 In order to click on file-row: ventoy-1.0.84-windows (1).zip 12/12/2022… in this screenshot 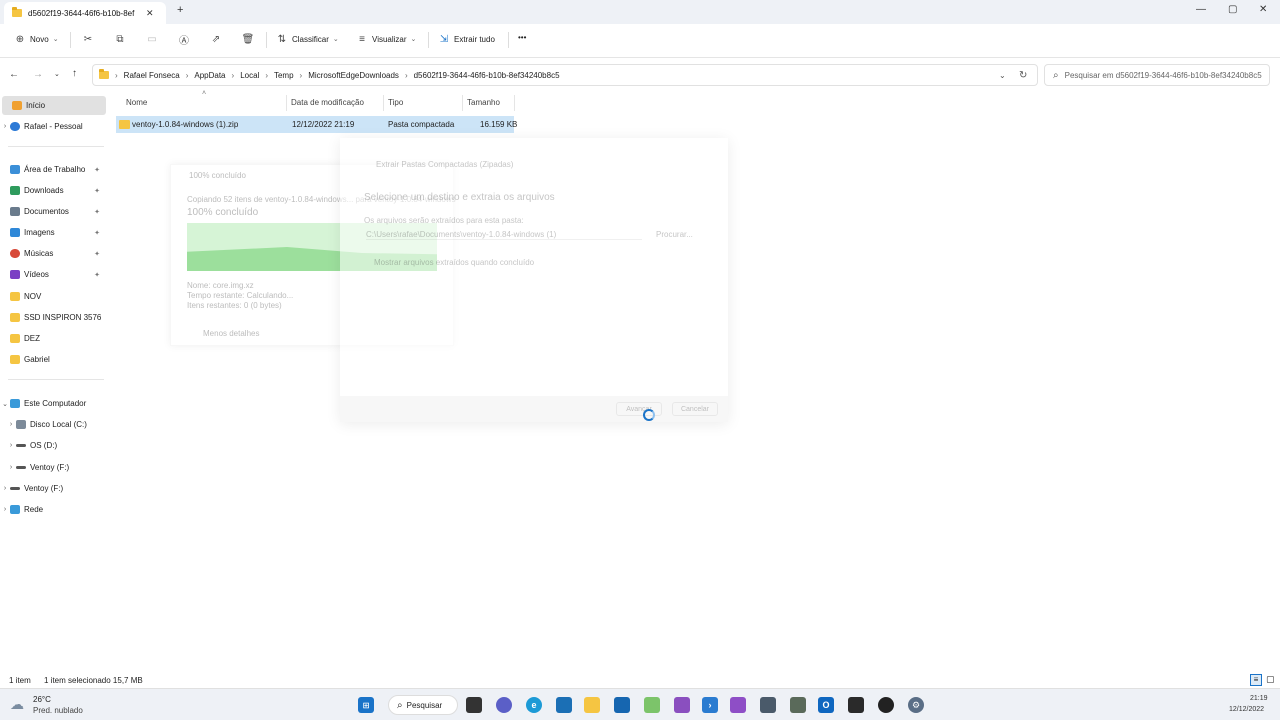, I will do `click(316, 124)`.